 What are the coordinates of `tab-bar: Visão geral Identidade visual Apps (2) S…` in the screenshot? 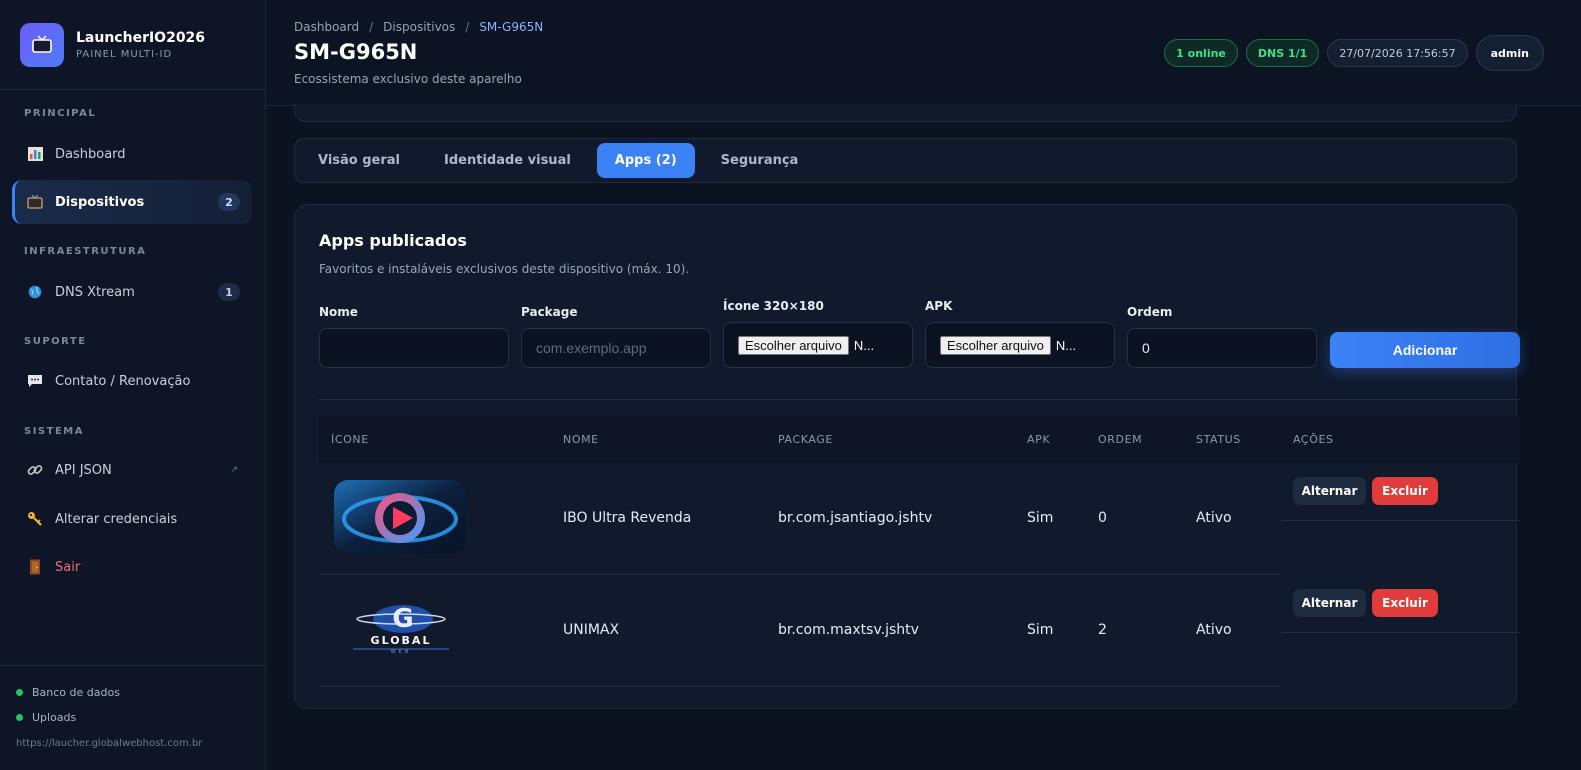 It's located at (905, 160).